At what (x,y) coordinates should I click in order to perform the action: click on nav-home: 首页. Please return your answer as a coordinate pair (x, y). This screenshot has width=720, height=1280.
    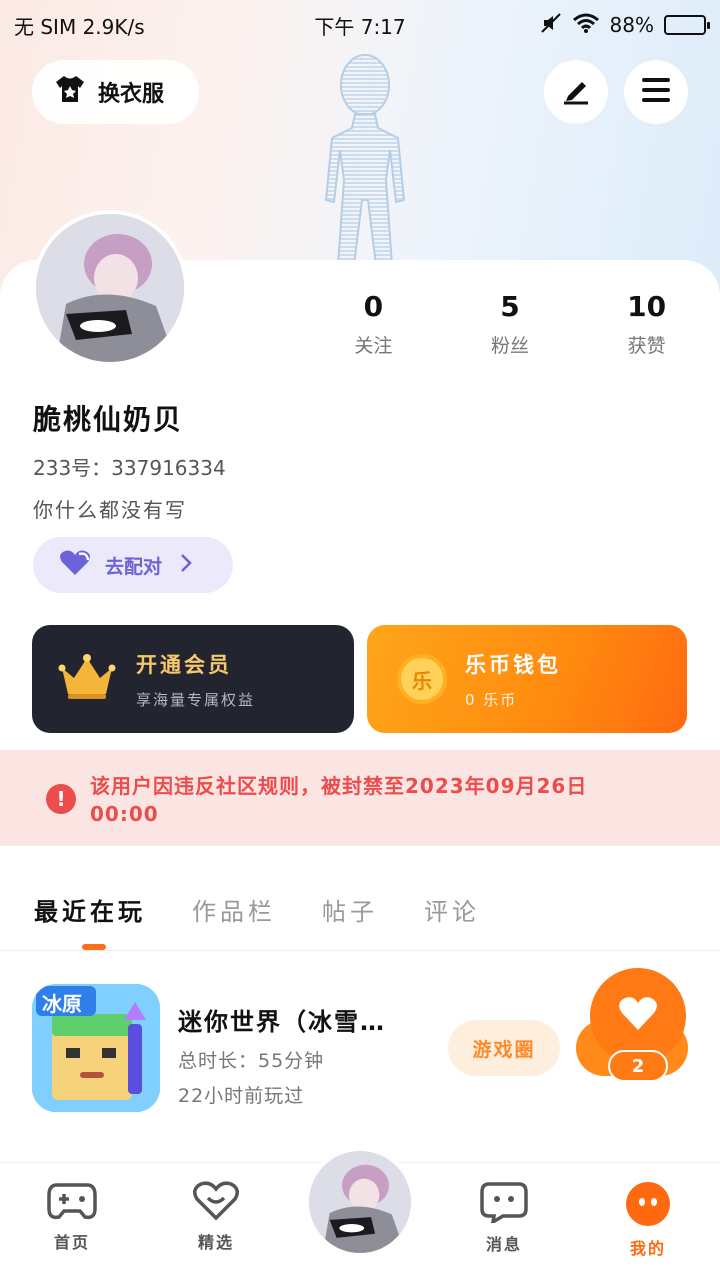
    Looking at the image, I should click on (72, 1221).